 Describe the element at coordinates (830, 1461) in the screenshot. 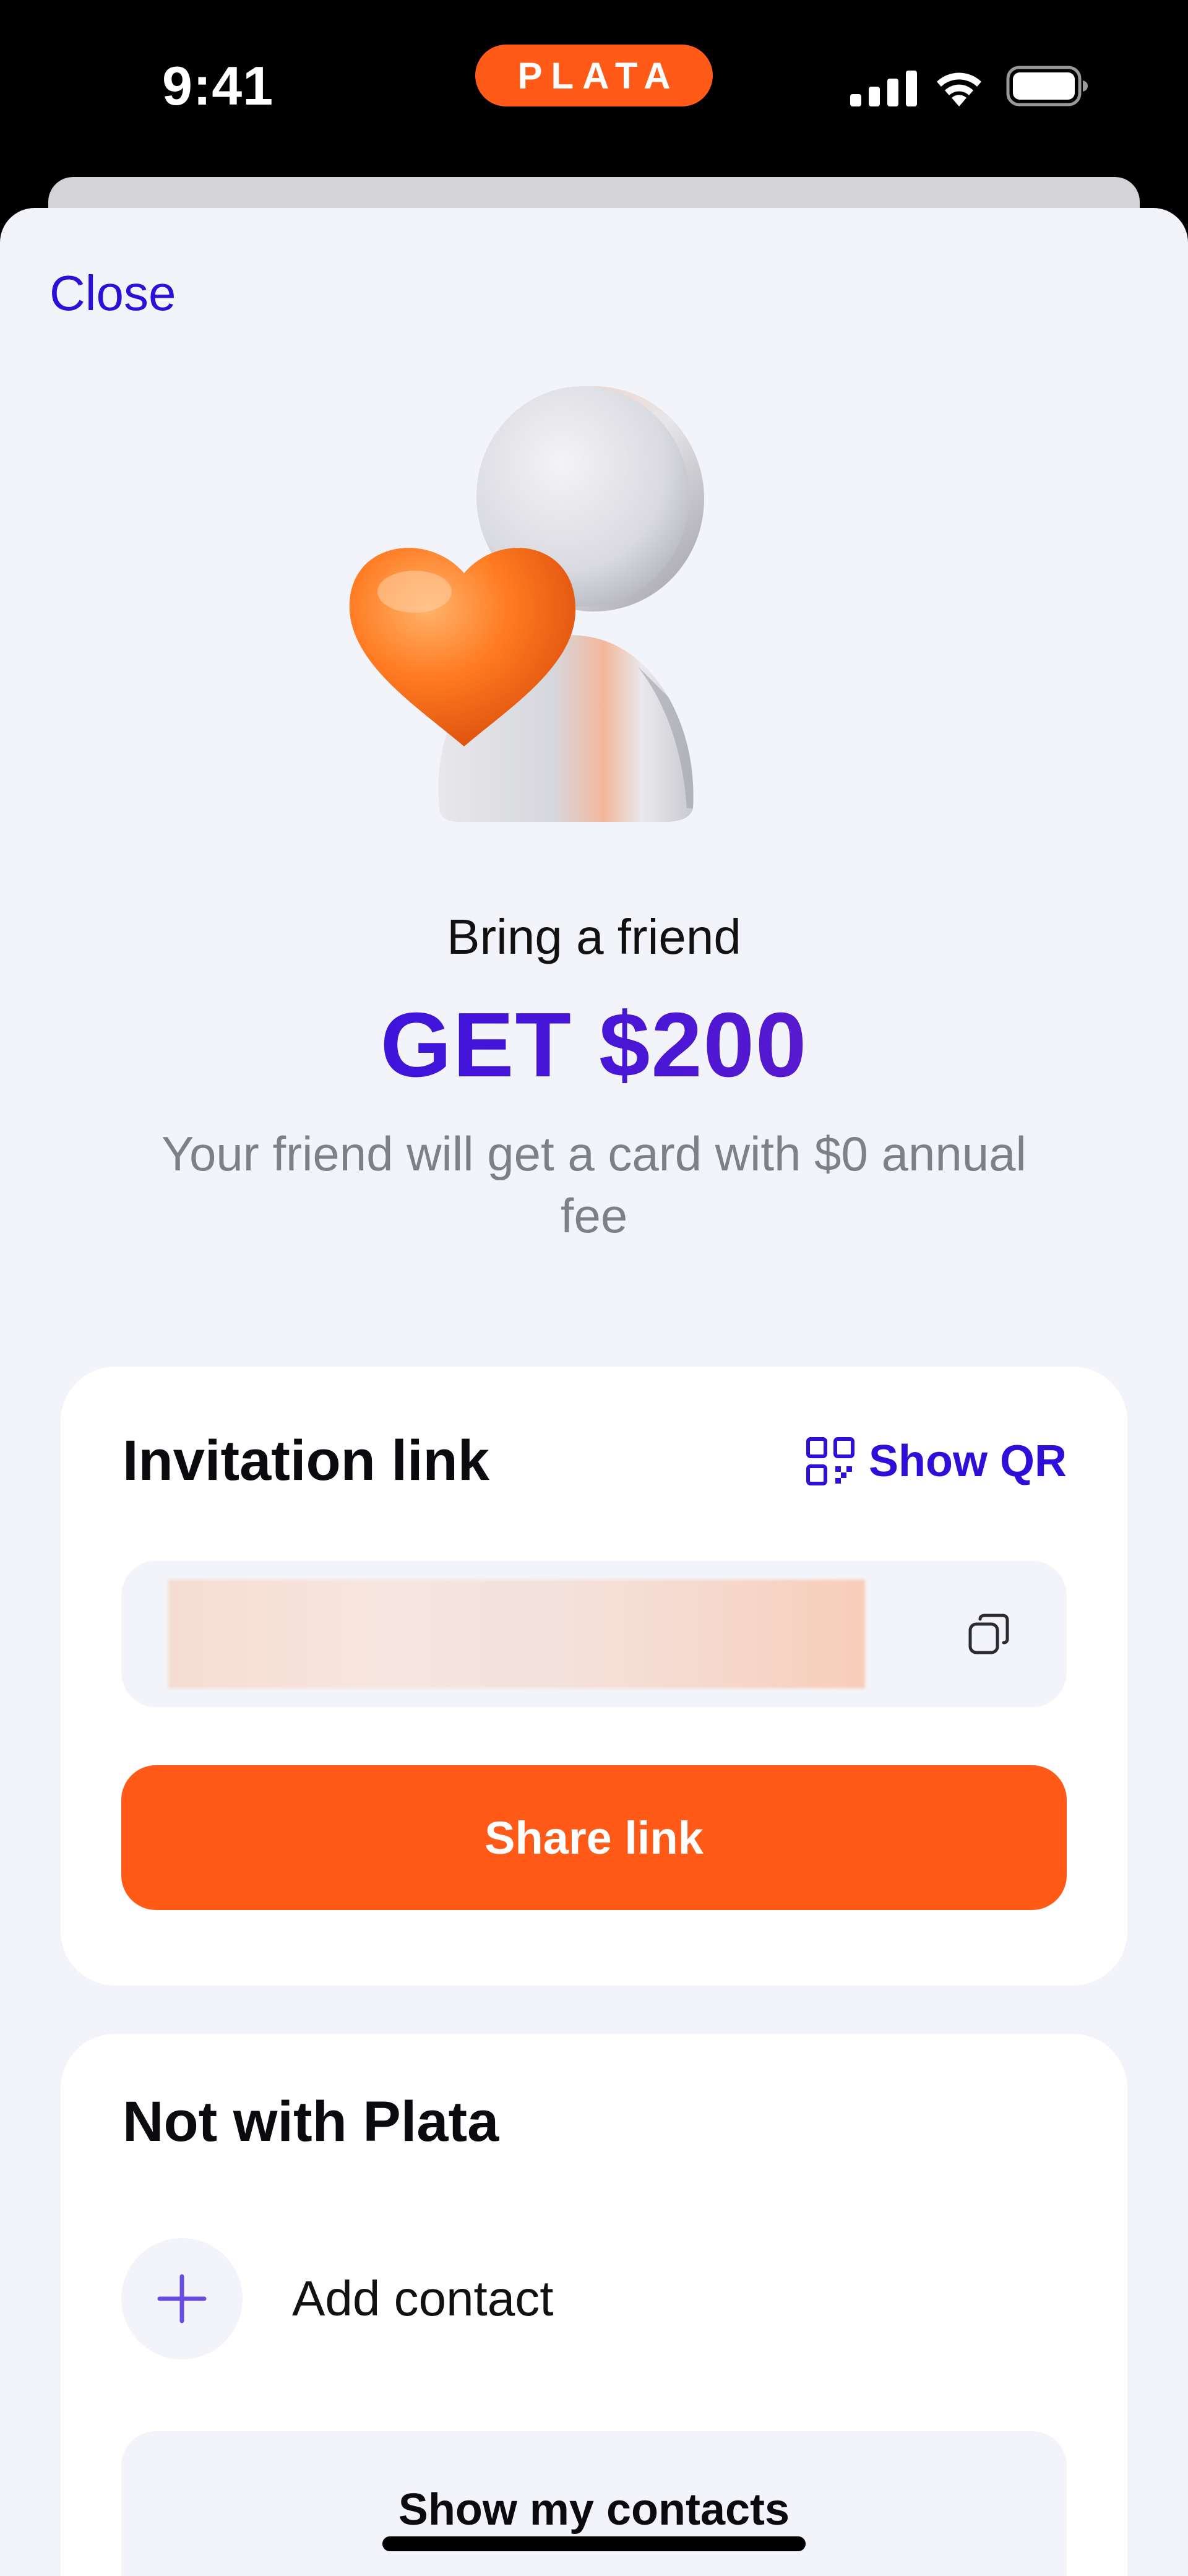

I see `qr-code-icon` at that location.